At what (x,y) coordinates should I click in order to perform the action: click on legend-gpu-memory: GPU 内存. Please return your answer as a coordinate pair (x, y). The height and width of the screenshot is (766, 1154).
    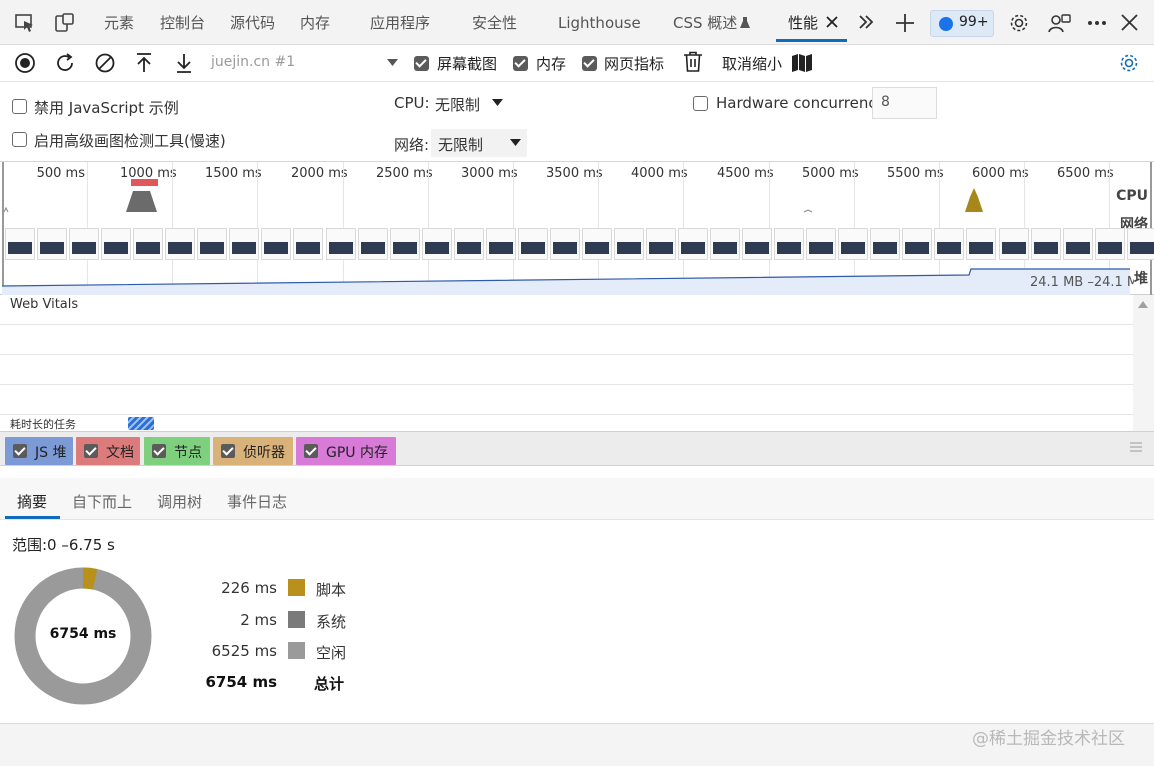
    Looking at the image, I should click on (346, 451).